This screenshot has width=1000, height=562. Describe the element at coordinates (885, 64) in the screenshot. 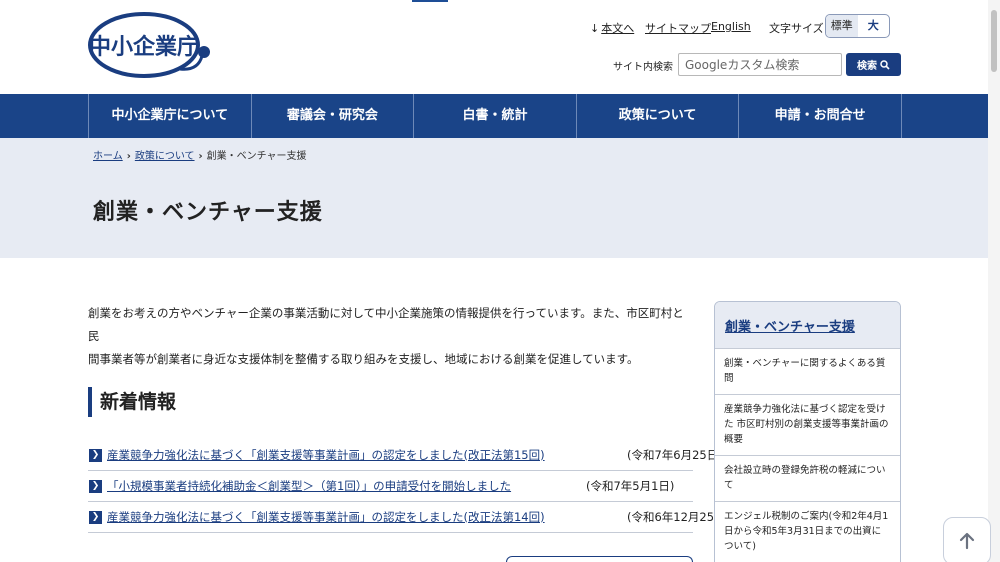

I see `search-icon` at that location.